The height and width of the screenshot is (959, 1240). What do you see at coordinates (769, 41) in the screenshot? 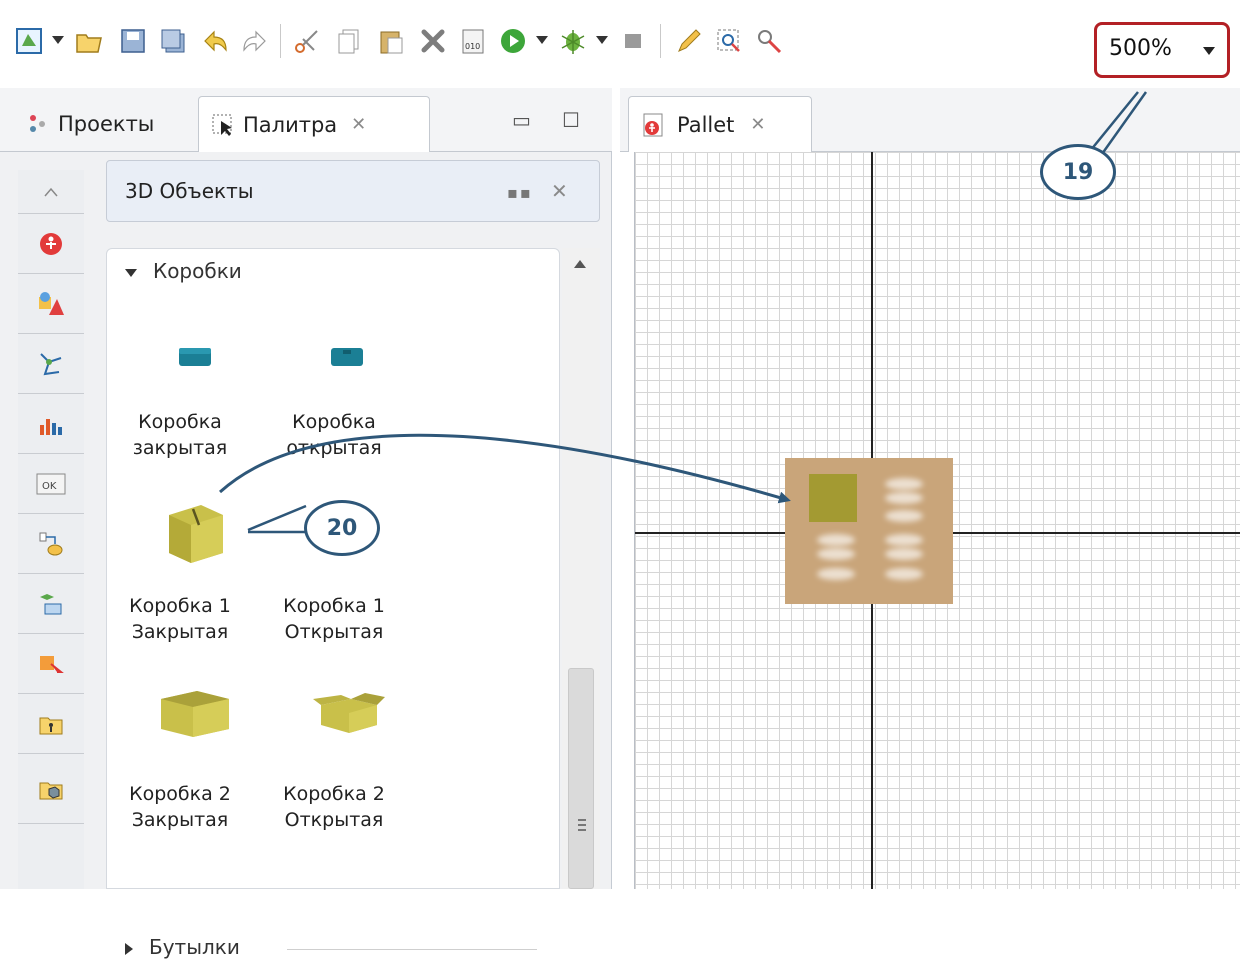
I see `zoom-icon` at bounding box center [769, 41].